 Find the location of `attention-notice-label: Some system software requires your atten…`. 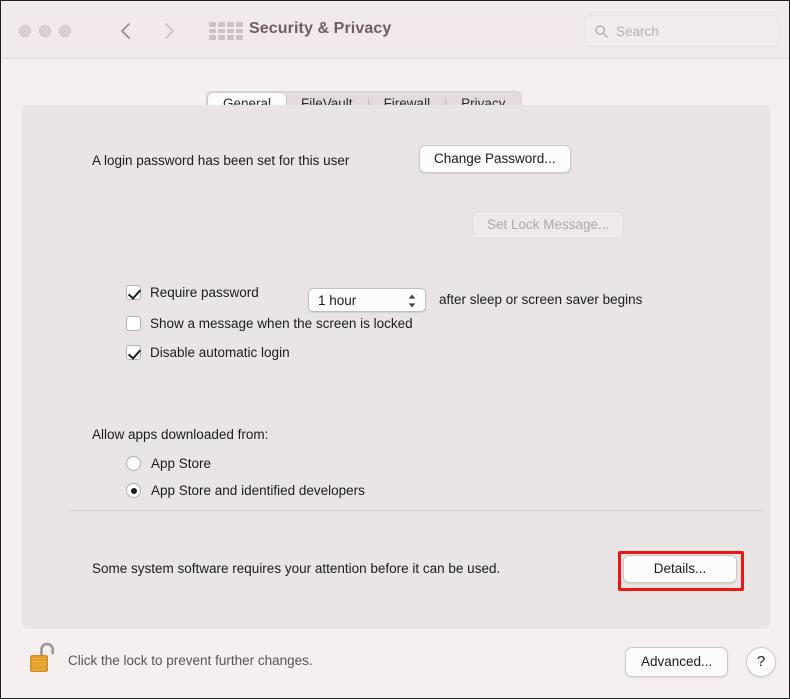

attention-notice-label: Some system software requires your atten… is located at coordinates (296, 568).